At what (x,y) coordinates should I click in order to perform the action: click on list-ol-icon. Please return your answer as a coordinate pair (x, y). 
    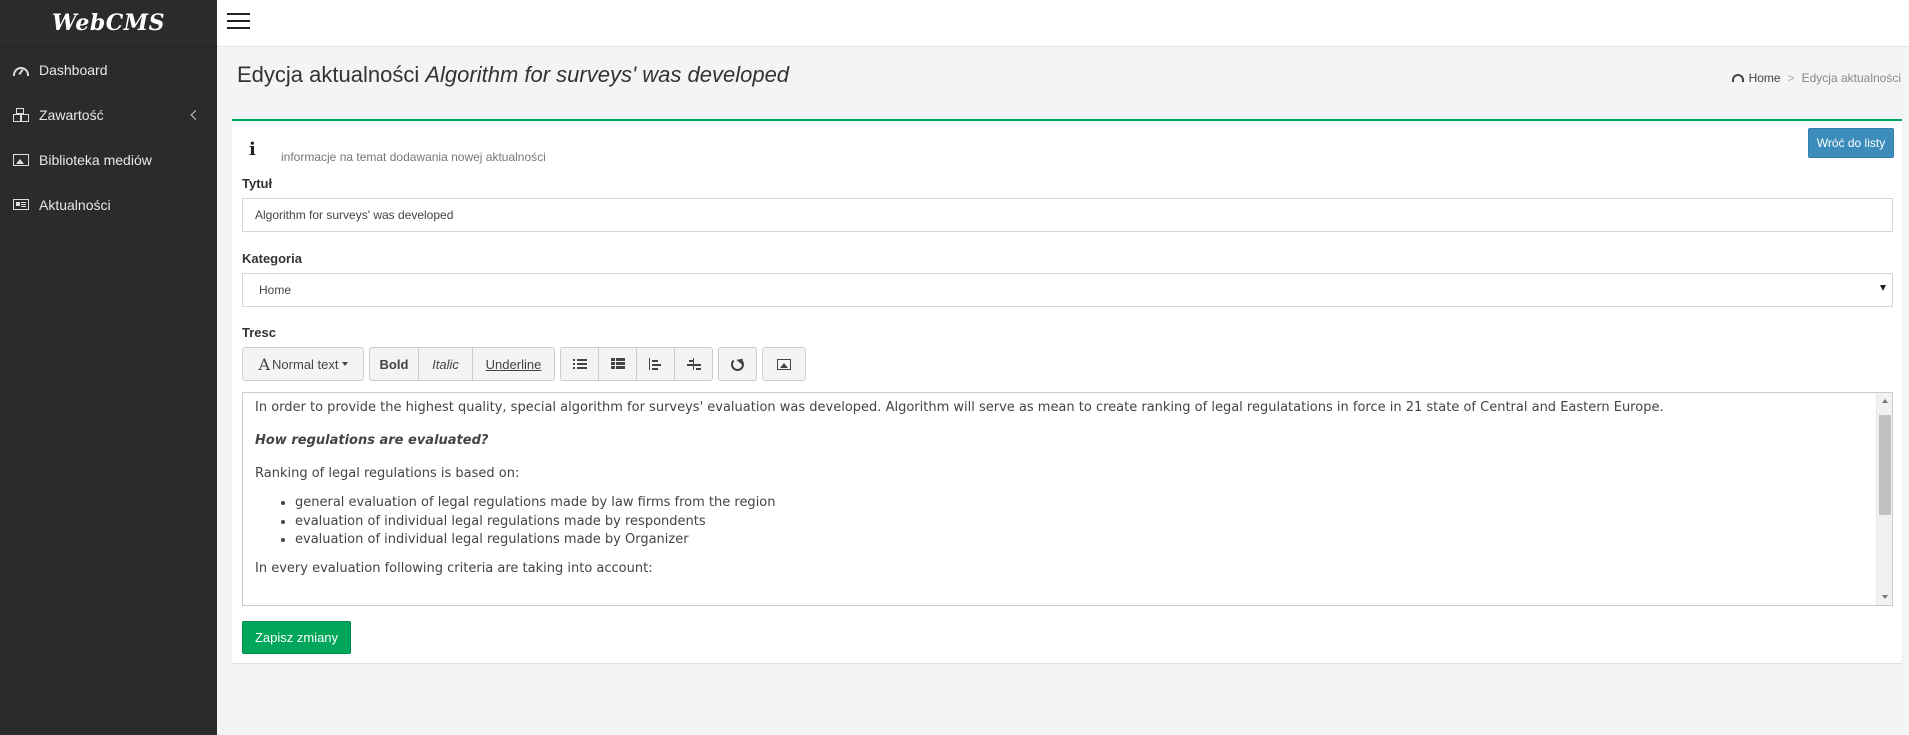
    Looking at the image, I should click on (617, 364).